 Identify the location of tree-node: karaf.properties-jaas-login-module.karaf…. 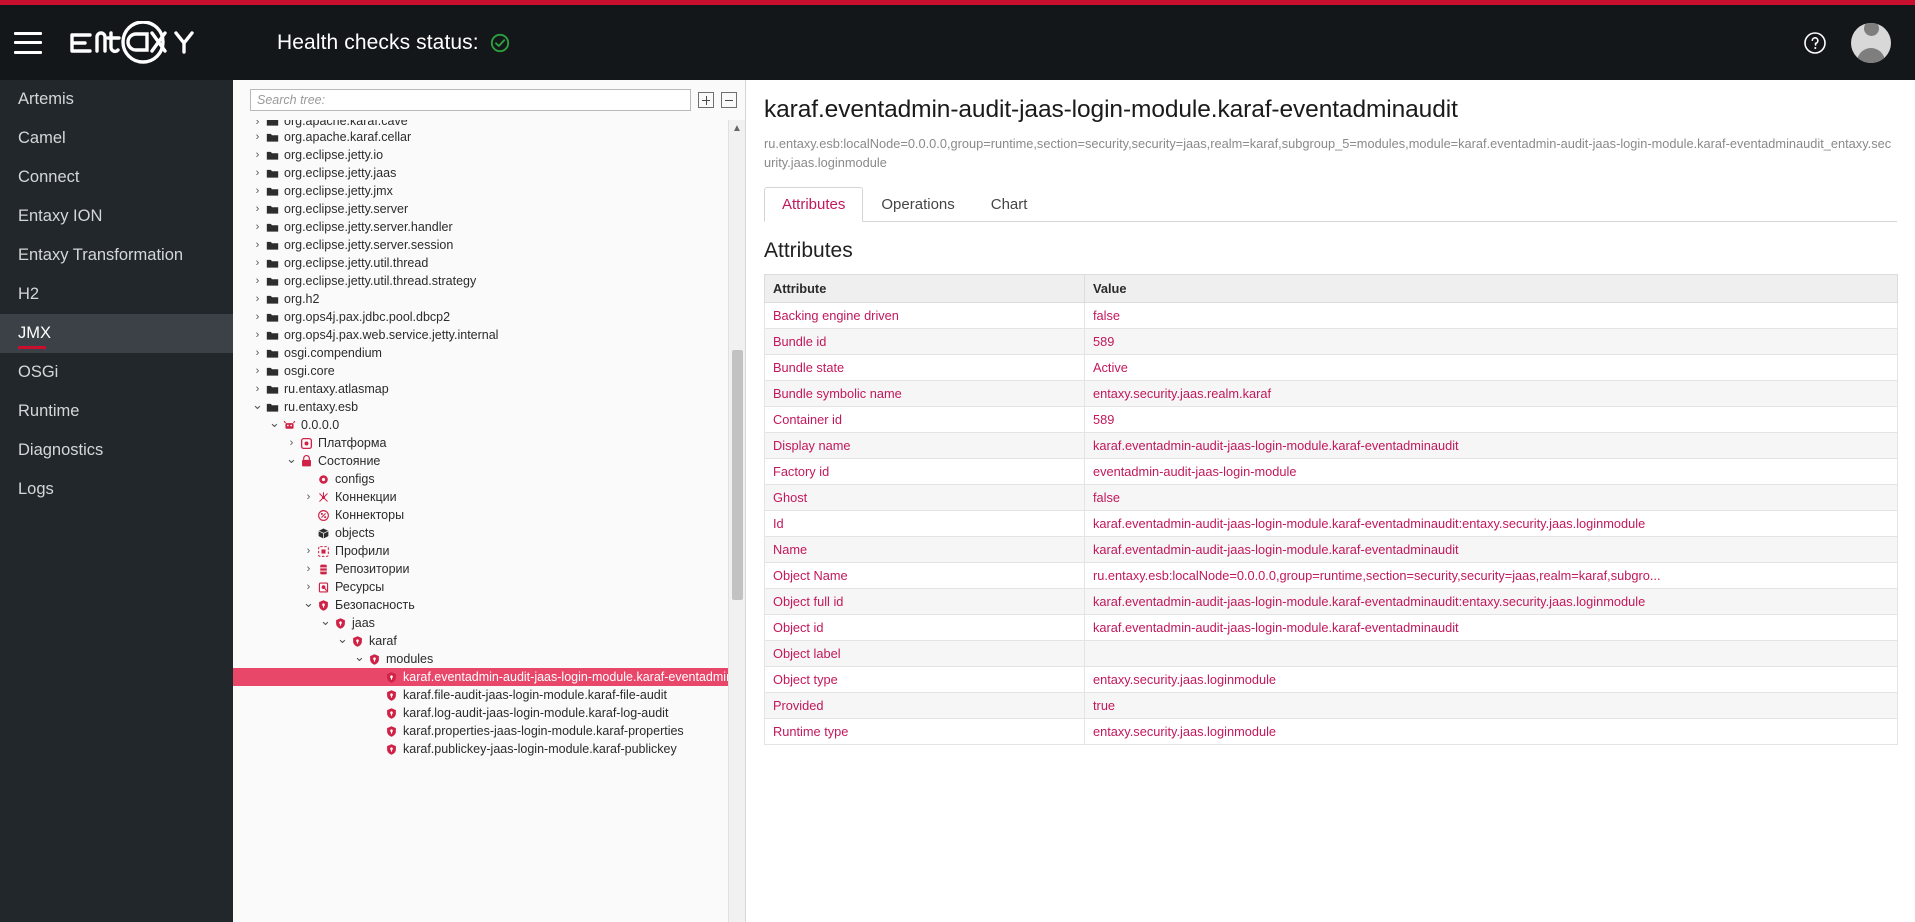
(480, 731).